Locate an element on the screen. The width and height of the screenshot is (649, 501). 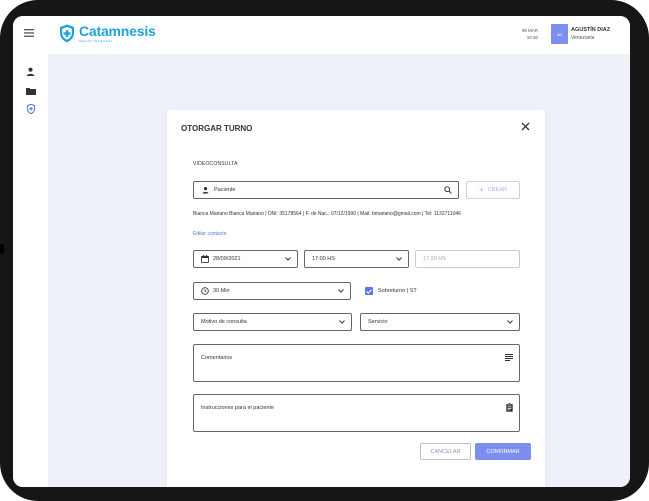
end-time-field: 17:30 HS is located at coordinates (467, 259).